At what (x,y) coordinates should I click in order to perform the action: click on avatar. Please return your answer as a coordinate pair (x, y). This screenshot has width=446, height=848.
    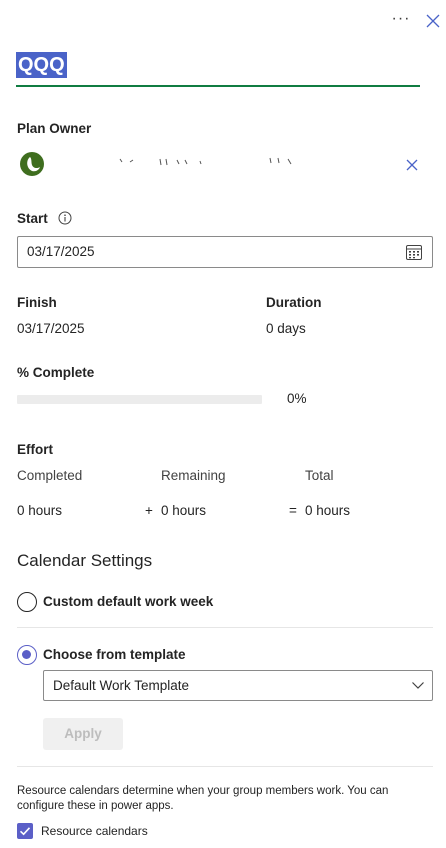
    Looking at the image, I should click on (32, 164).